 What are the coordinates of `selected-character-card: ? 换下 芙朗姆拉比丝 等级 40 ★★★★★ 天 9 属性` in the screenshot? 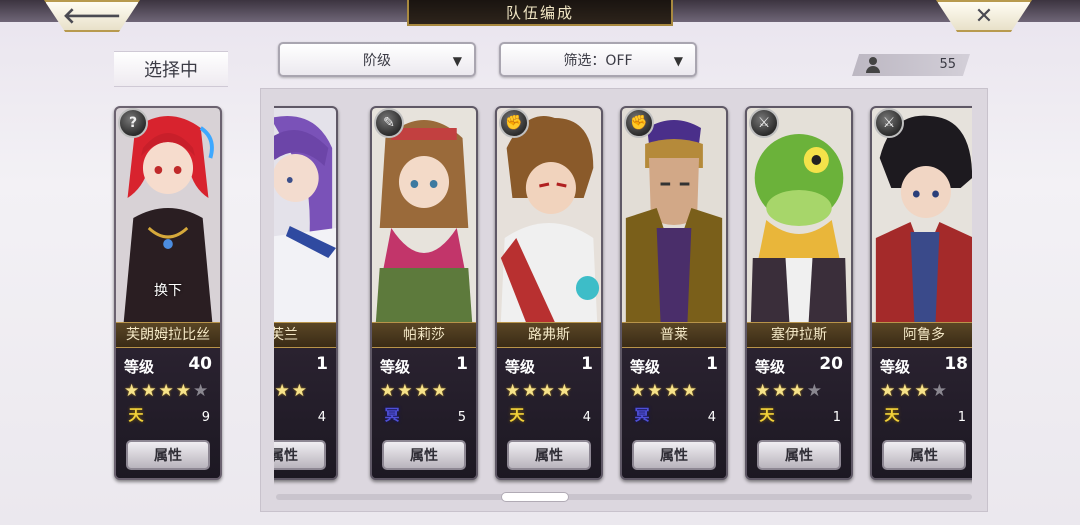 It's located at (168, 293).